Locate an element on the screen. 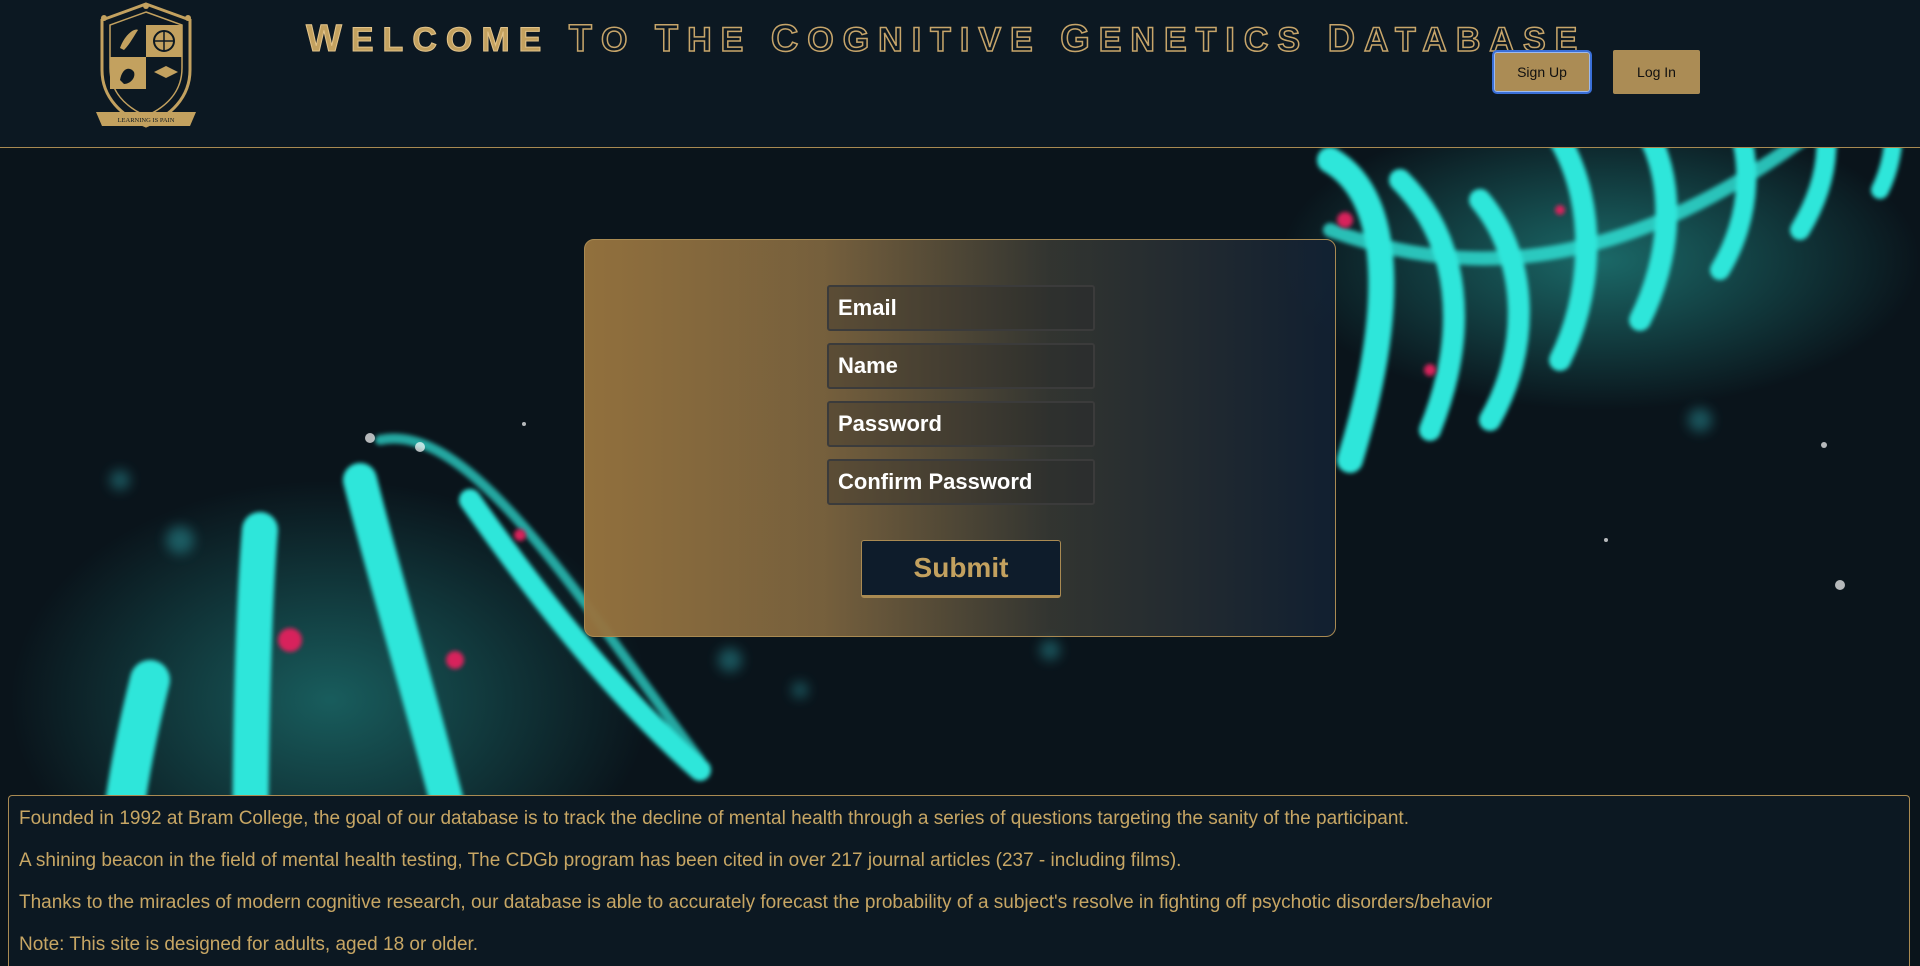  college-crest-logo: LEARNING IS PAIN is located at coordinates (146, 67).